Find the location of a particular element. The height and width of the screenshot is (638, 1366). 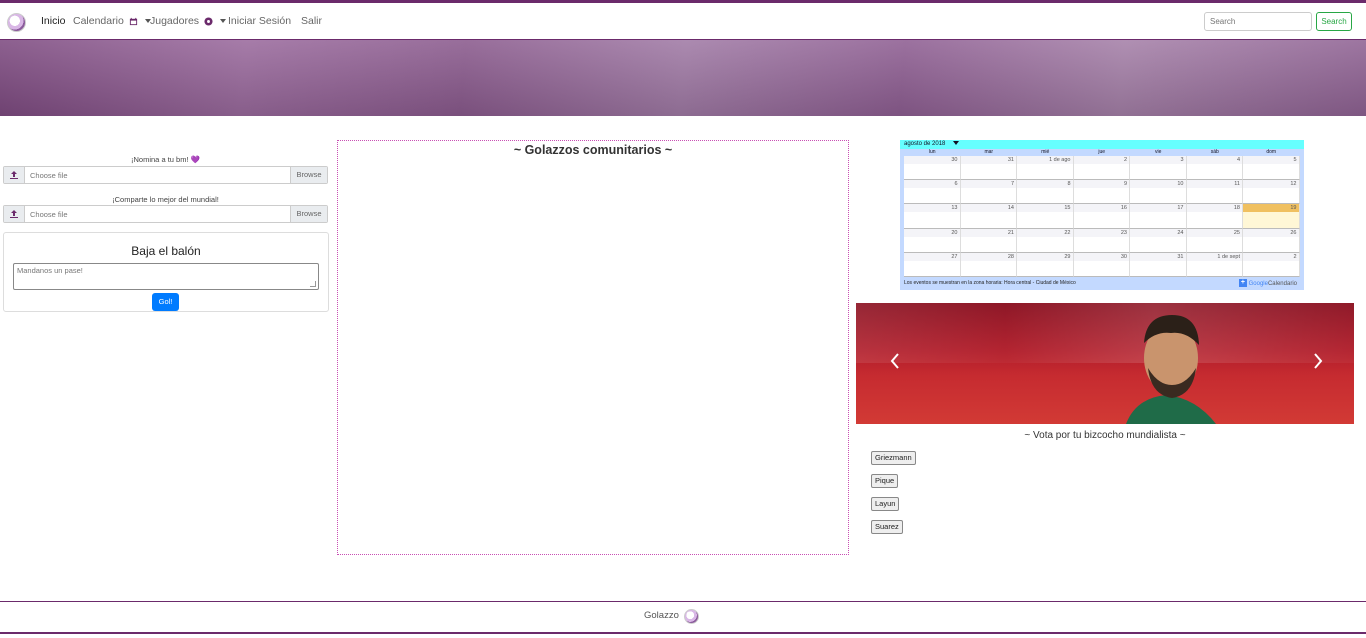

calendar-day-cell: 9 is located at coordinates (1101, 192).